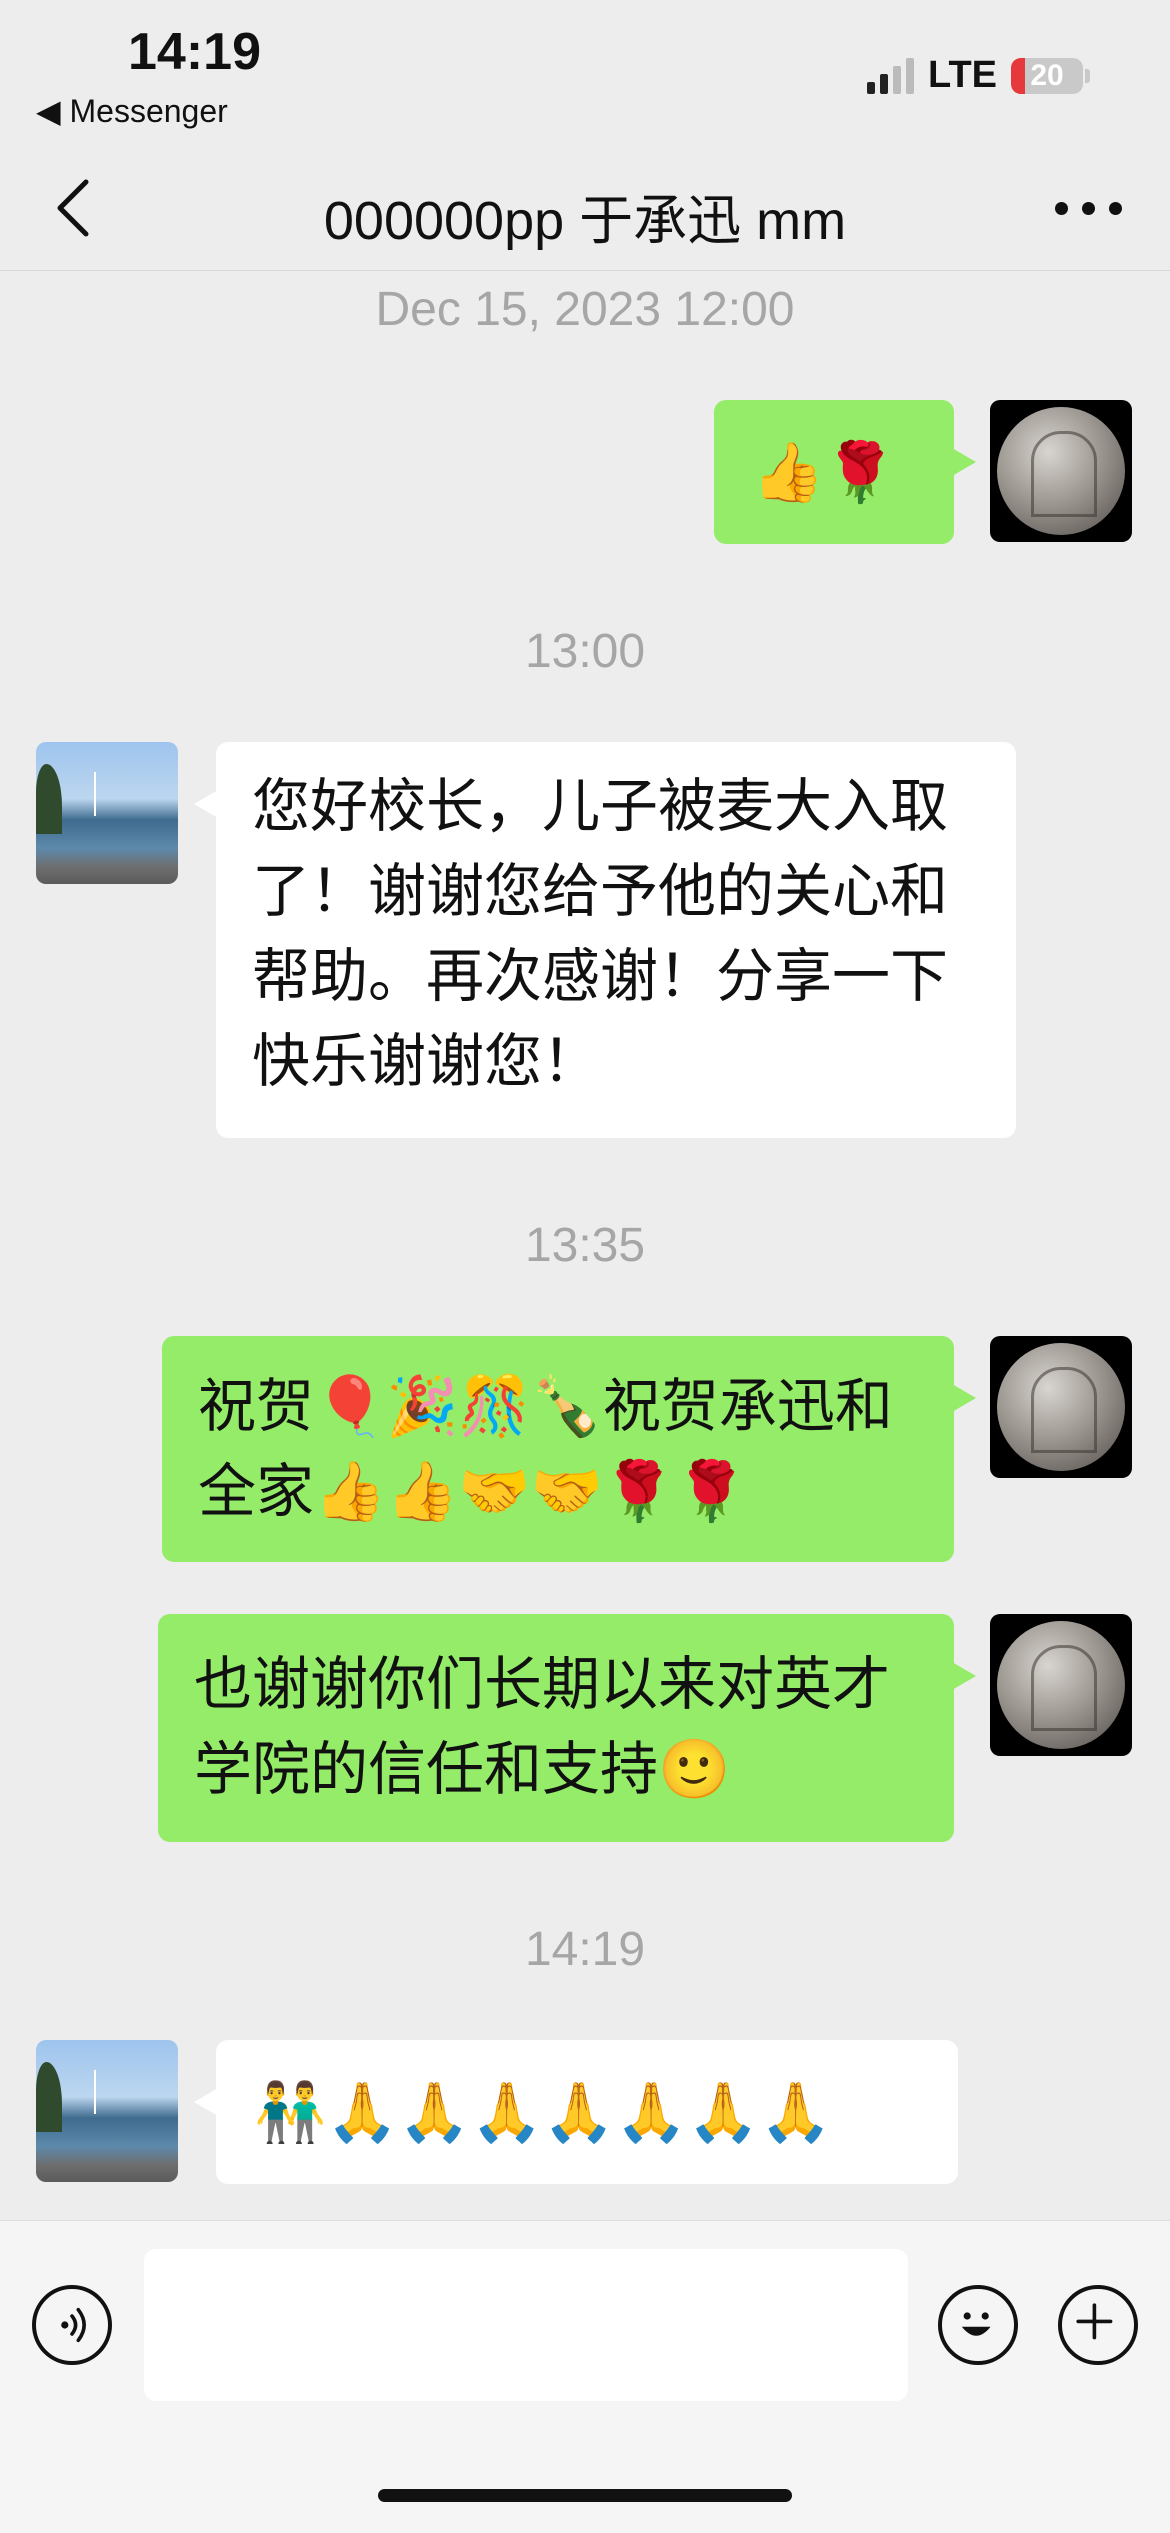  What do you see at coordinates (978, 2325) in the screenshot?
I see `emoji-icon` at bounding box center [978, 2325].